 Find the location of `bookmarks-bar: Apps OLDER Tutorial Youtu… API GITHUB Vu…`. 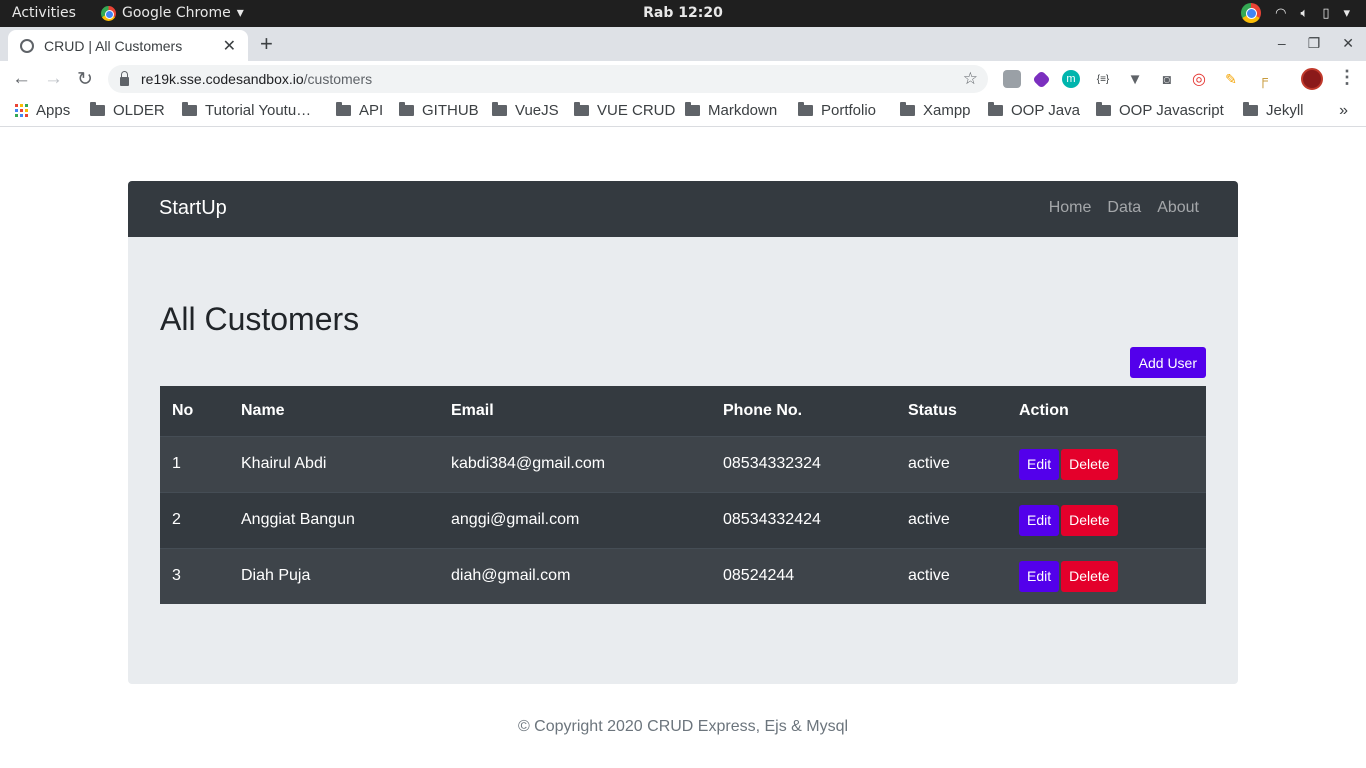

bookmarks-bar: Apps OLDER Tutorial Youtu… API GITHUB Vu… is located at coordinates (683, 112).